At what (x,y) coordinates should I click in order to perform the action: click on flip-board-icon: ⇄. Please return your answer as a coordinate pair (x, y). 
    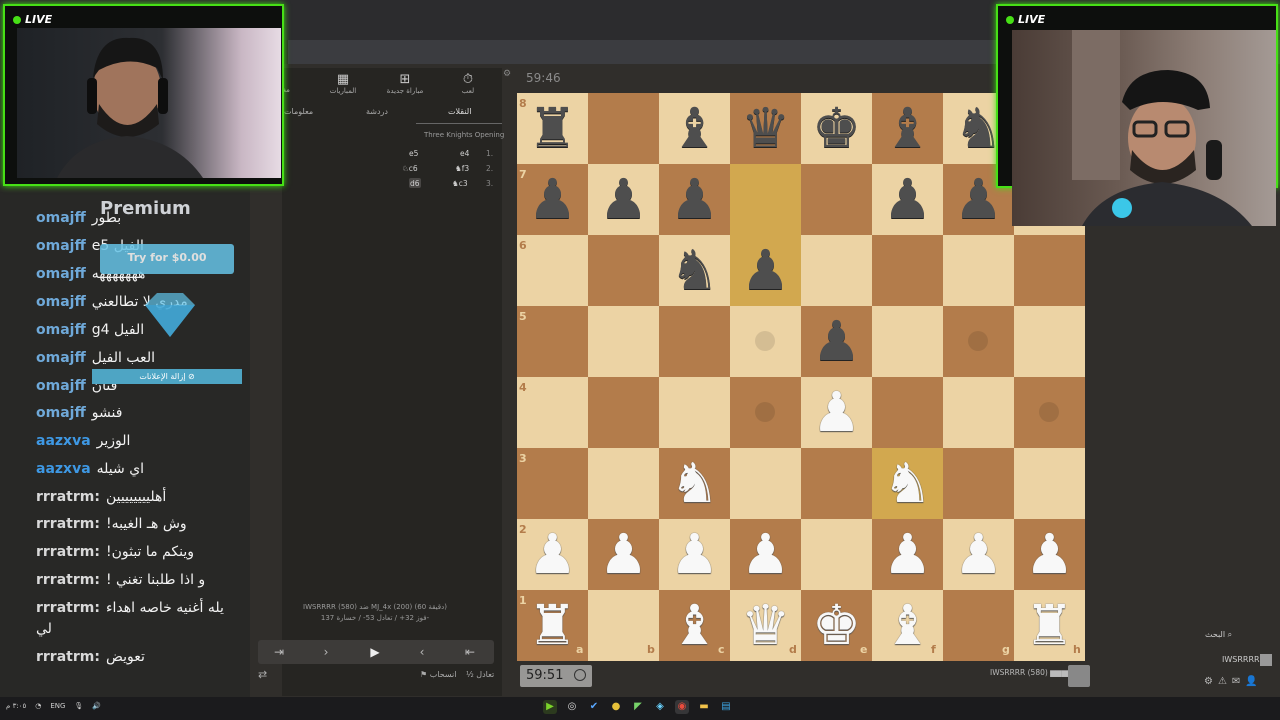
    Looking at the image, I should click on (262, 674).